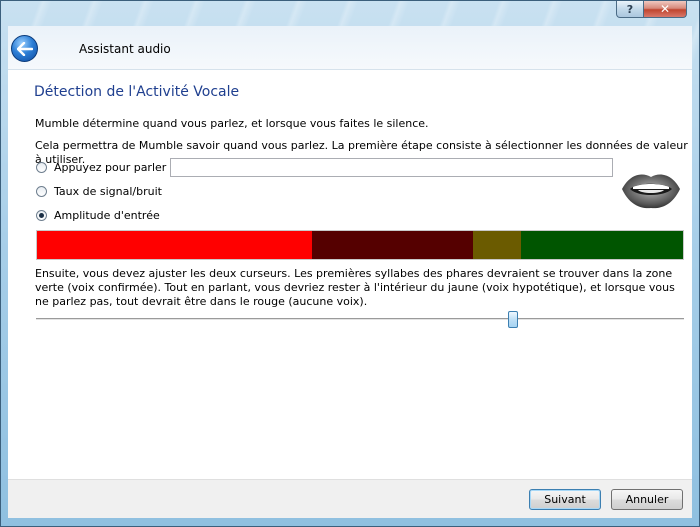 The image size is (700, 527). I want to click on talking-mouth-icon, so click(651, 191).